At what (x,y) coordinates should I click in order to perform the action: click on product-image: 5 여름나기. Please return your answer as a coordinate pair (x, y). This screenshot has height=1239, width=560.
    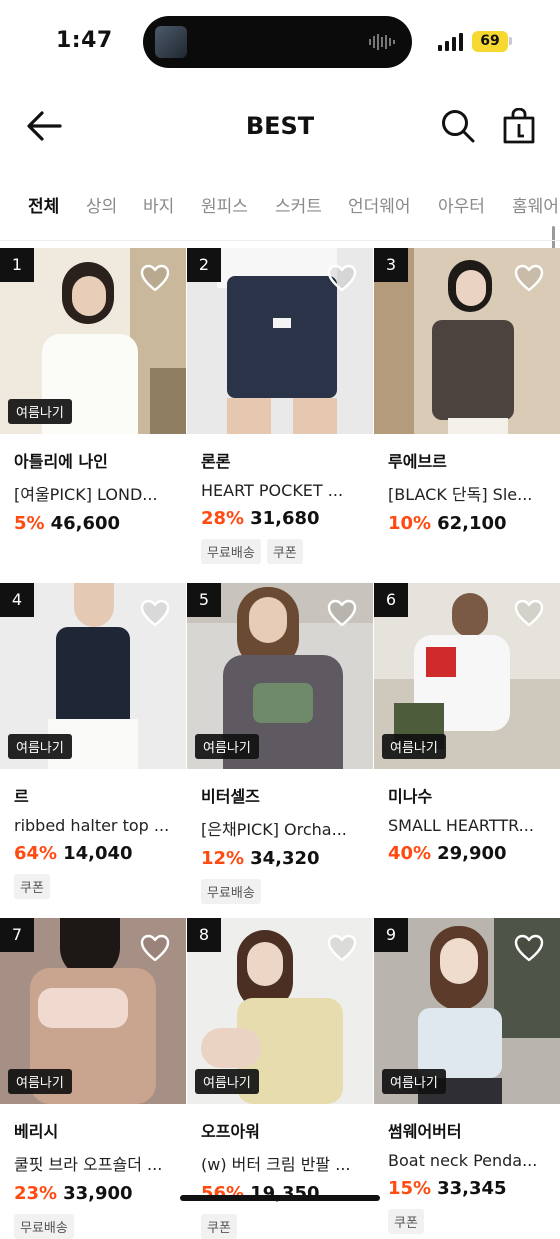
    Looking at the image, I should click on (280, 676).